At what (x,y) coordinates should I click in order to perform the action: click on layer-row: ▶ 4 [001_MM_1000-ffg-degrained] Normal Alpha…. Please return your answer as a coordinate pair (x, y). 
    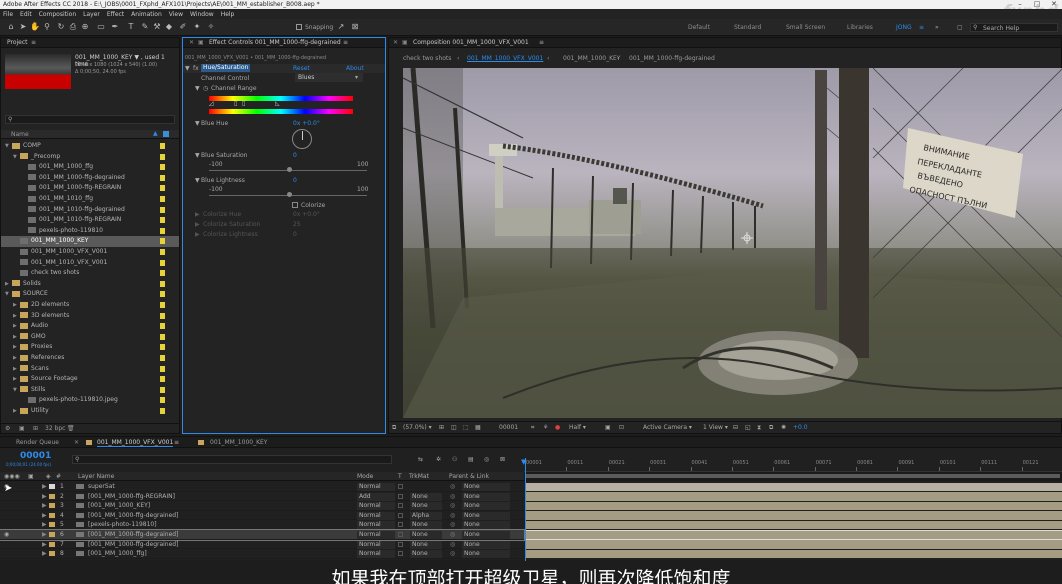
    Looking at the image, I should click on (262, 516).